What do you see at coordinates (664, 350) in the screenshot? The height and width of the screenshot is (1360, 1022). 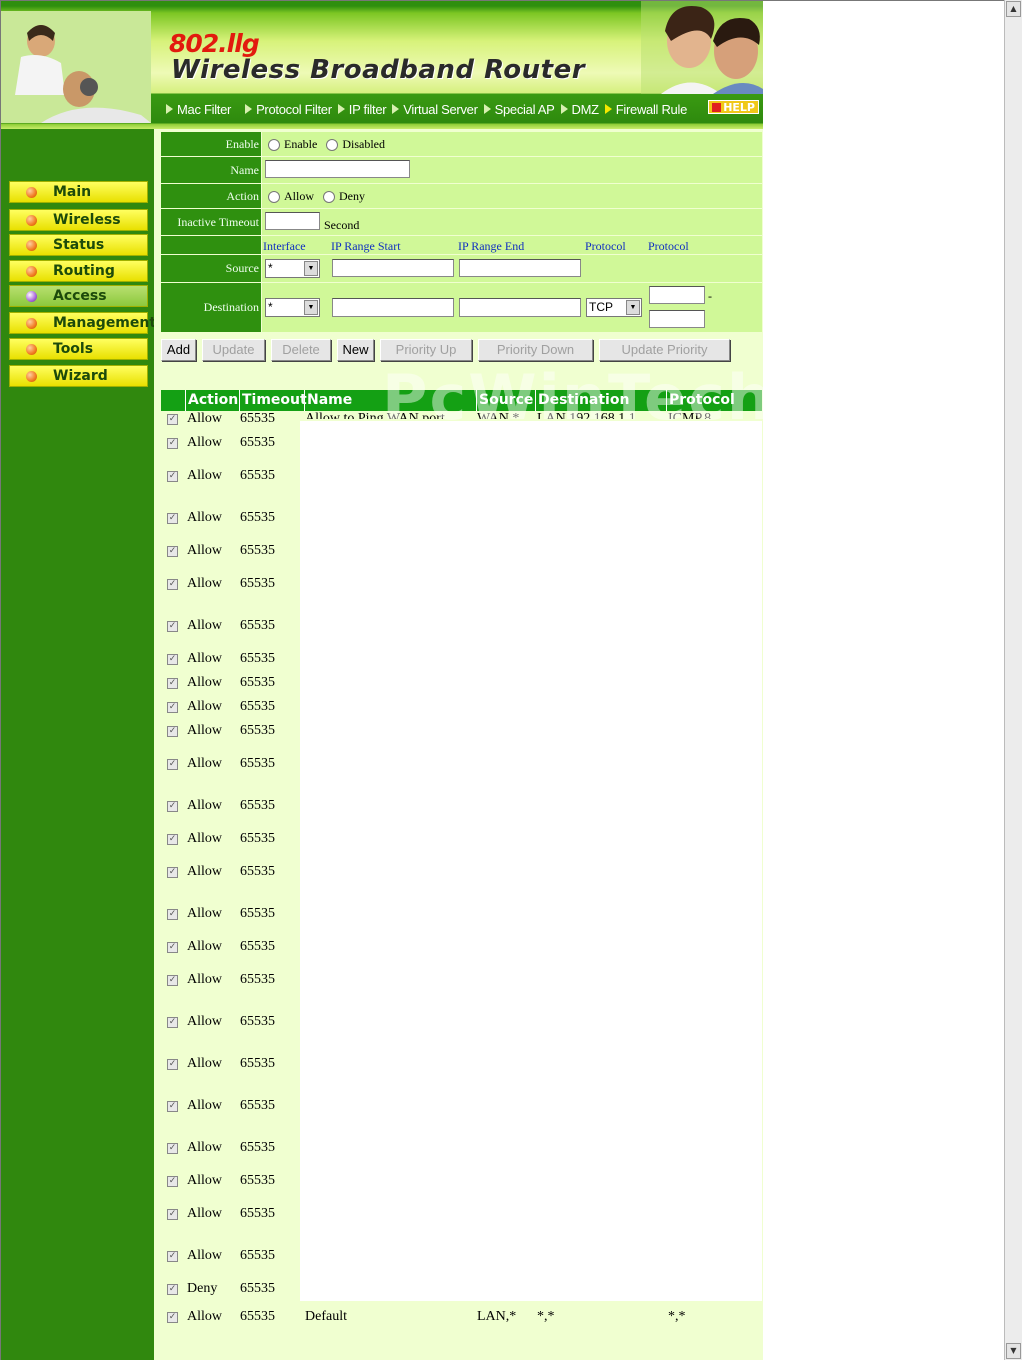 I see `update-priority-button: Update Priority` at bounding box center [664, 350].